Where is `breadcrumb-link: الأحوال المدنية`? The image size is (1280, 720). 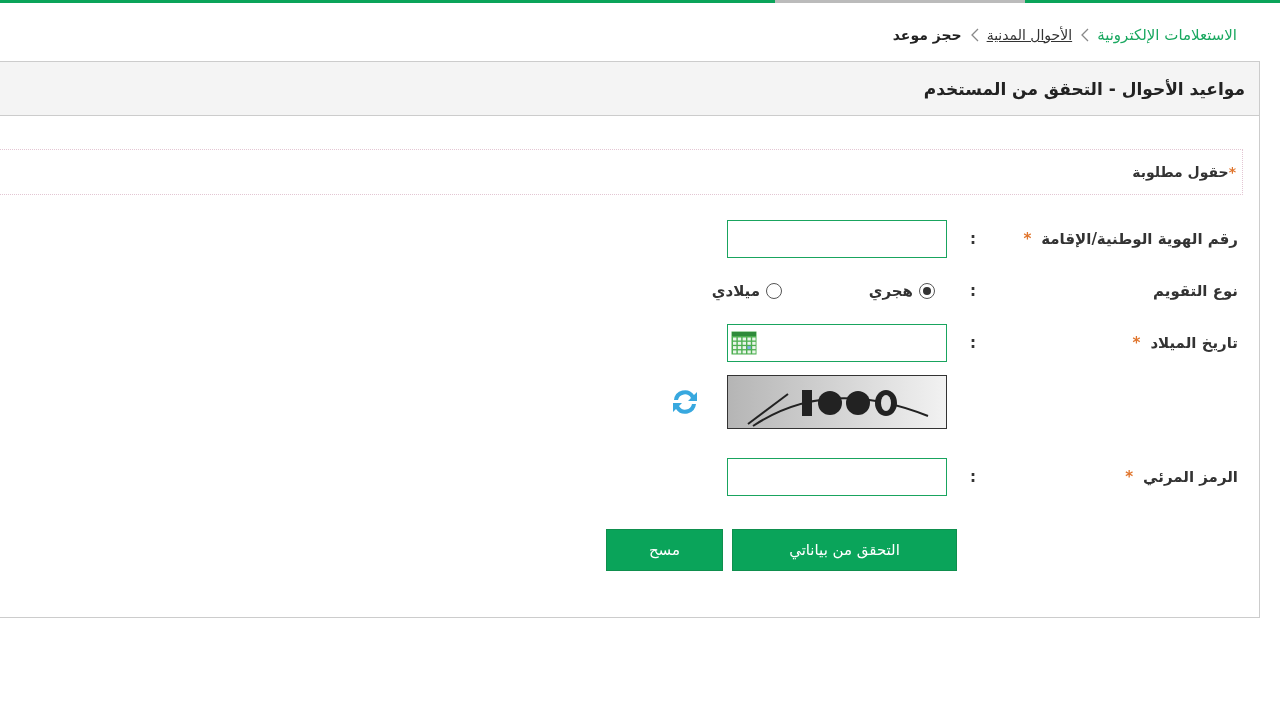
breadcrumb-link: الأحوال المدنية is located at coordinates (1029, 35).